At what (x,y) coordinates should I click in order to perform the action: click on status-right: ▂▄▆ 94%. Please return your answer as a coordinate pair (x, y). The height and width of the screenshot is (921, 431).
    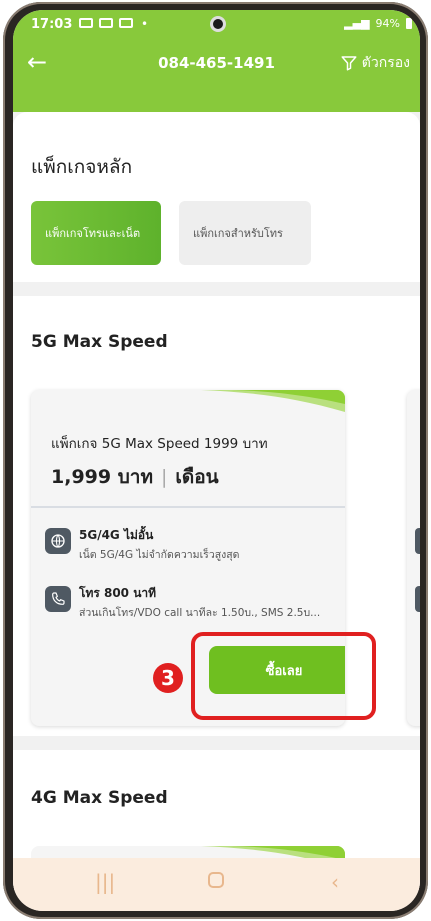
    Looking at the image, I should click on (378, 23).